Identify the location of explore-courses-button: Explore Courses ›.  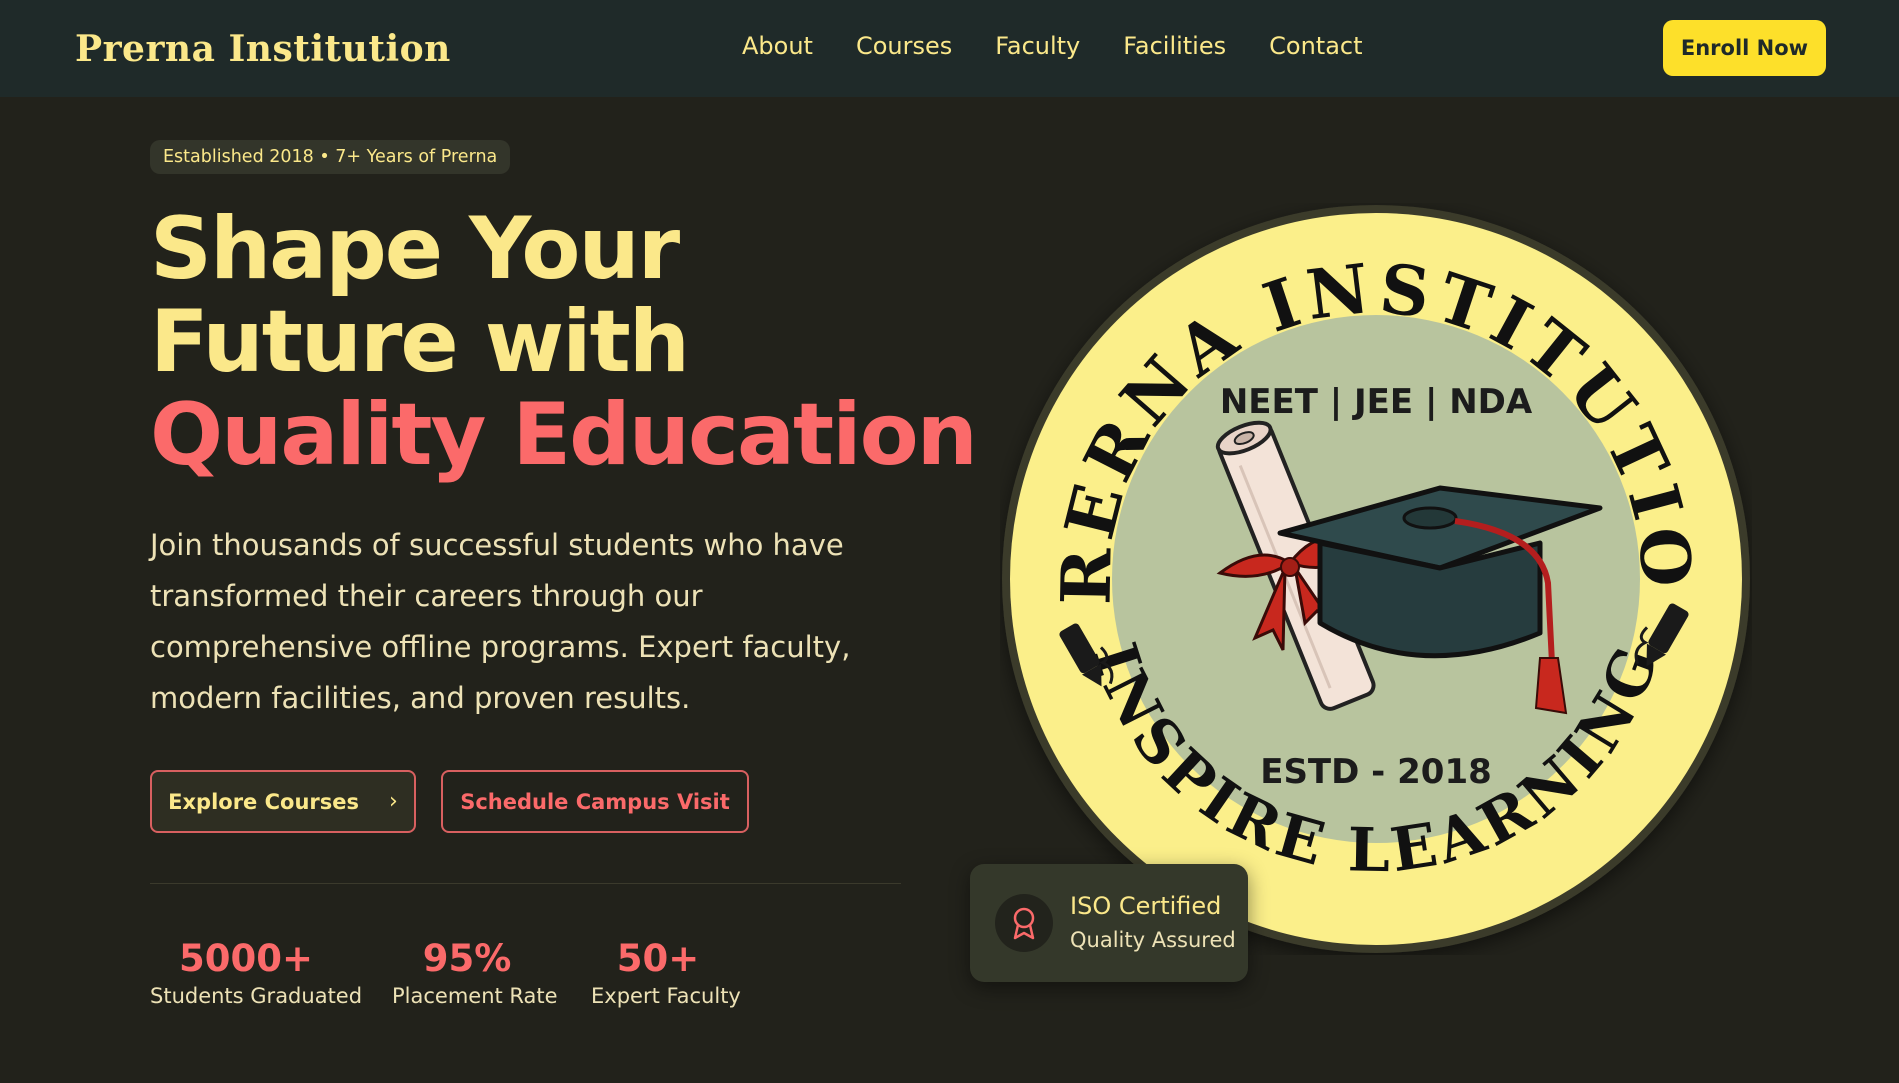
(283, 801).